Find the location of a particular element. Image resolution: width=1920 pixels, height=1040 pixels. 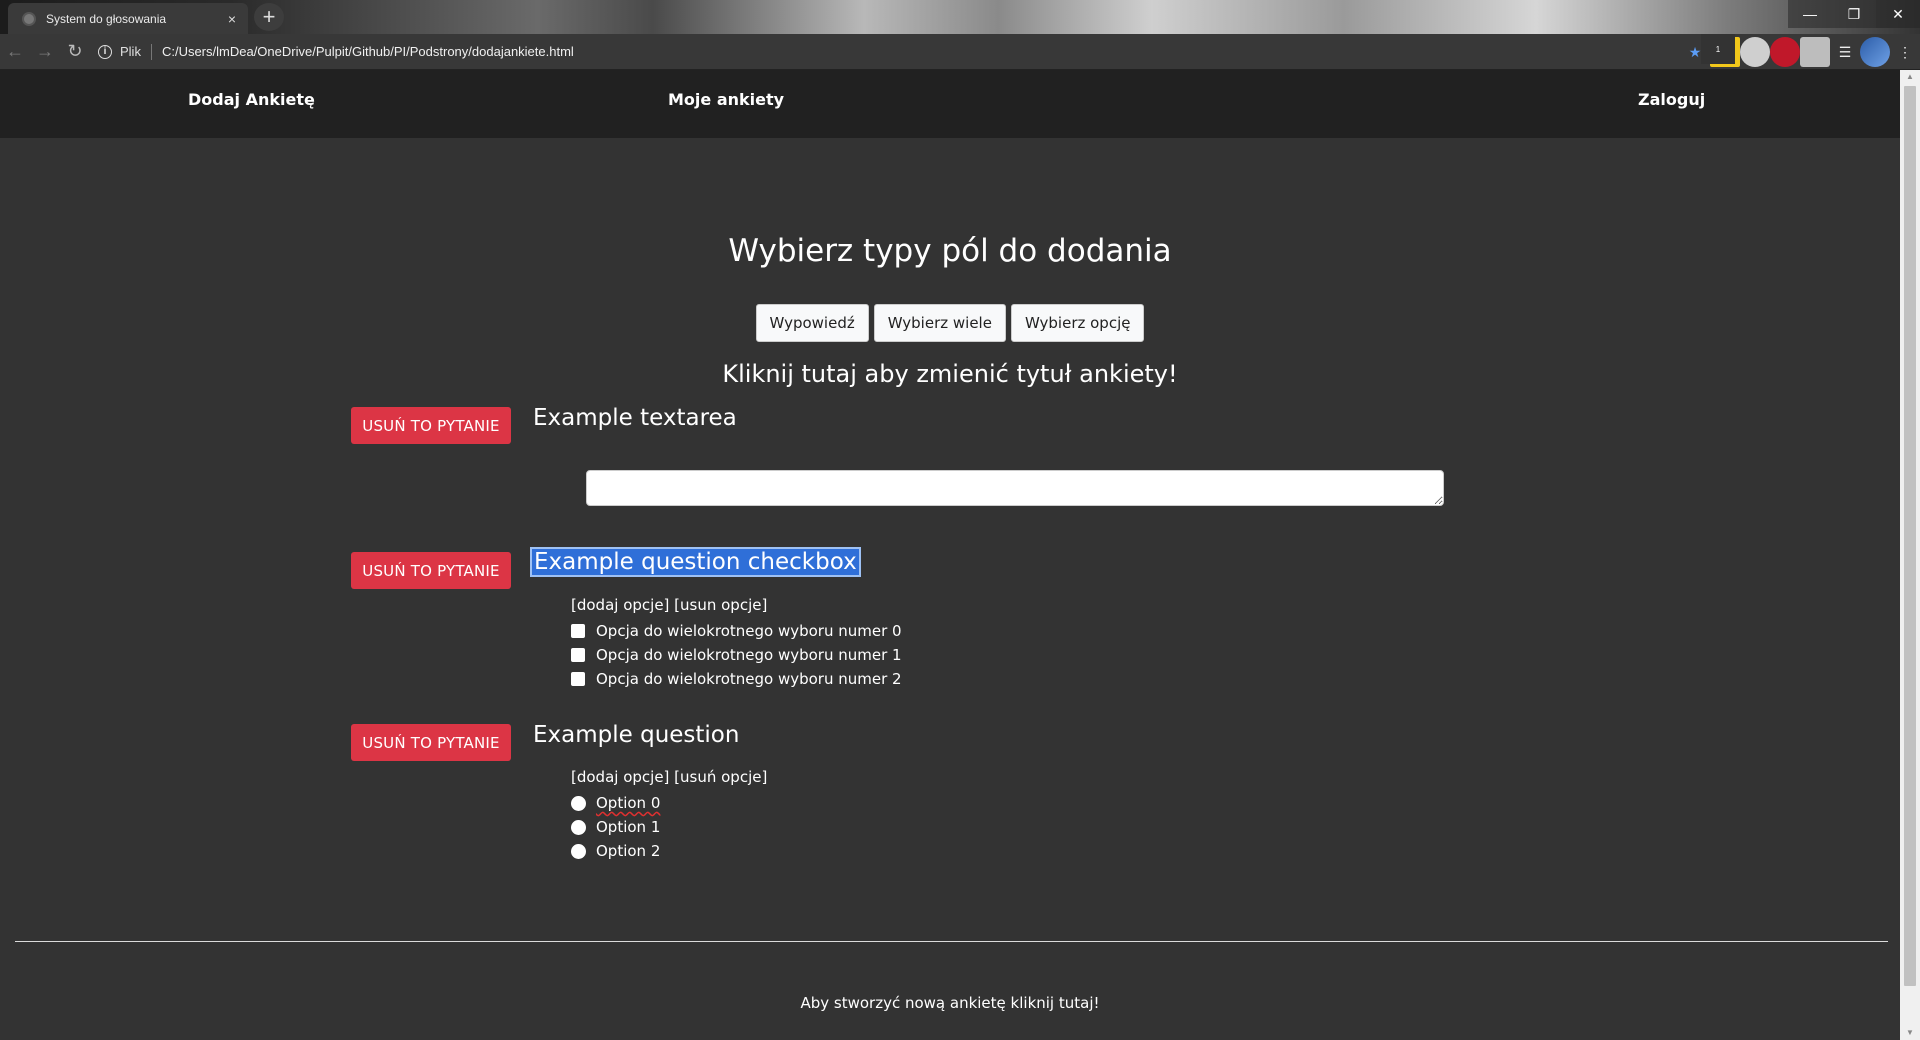

question-title-selected: Example question checkbox is located at coordinates (695, 562).